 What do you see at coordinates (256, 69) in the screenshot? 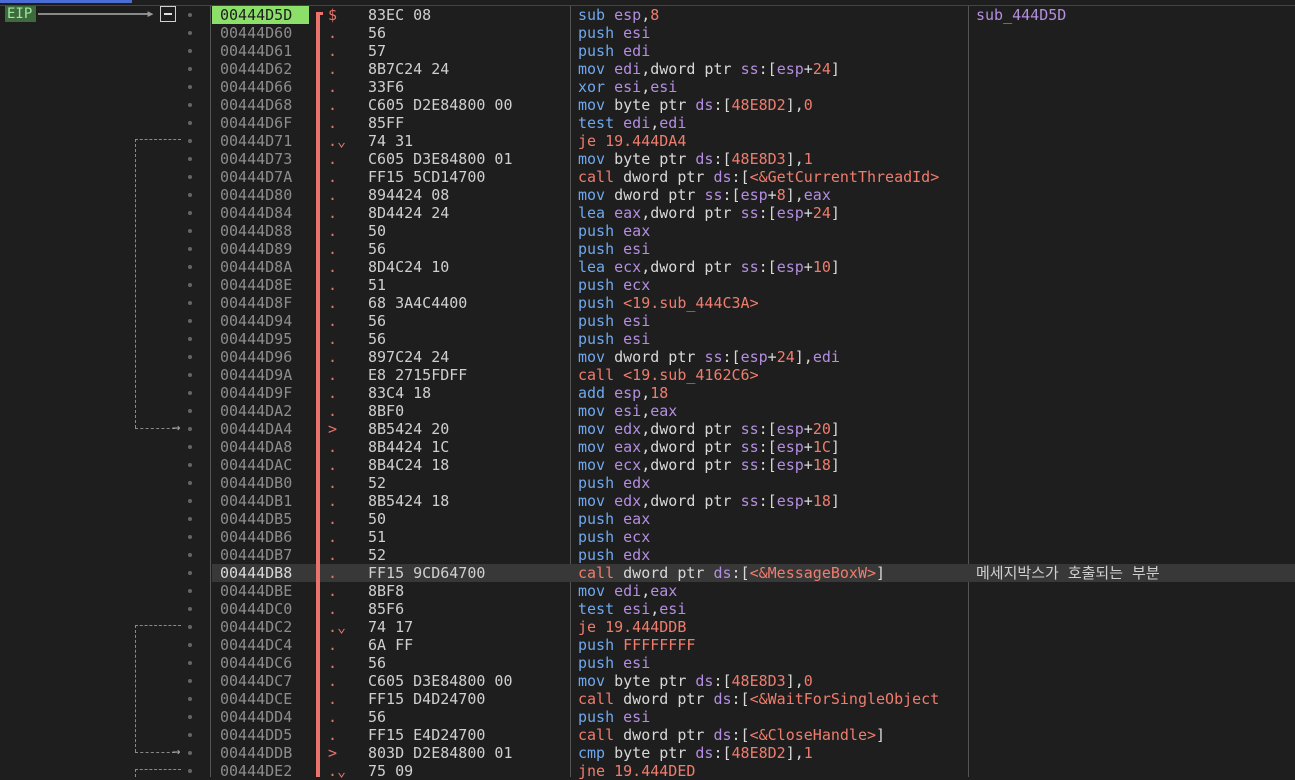
I see `address-cell: 00444D62` at bounding box center [256, 69].